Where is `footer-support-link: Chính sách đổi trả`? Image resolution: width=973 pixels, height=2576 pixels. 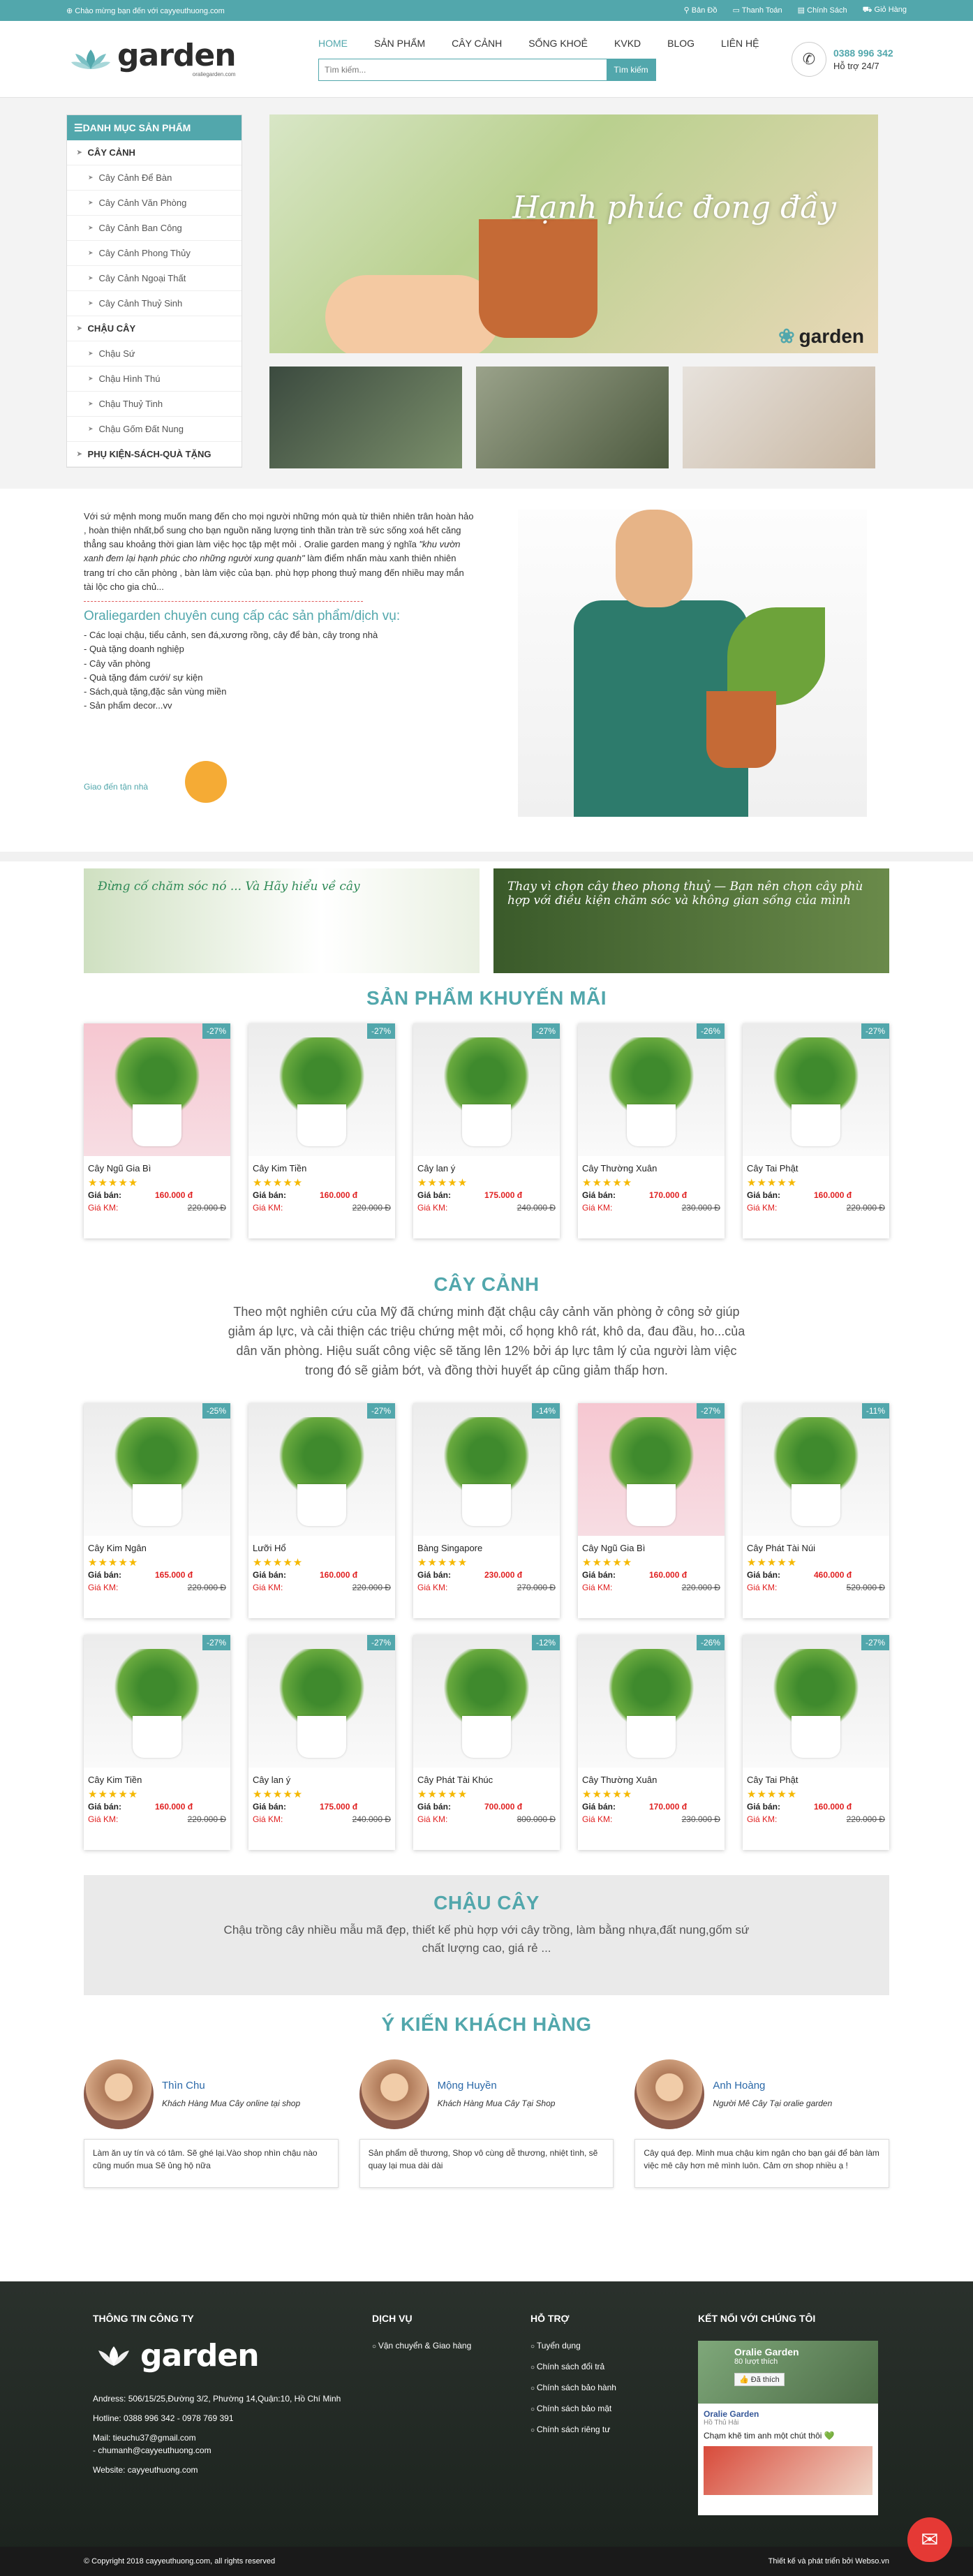 footer-support-link: Chính sách đổi trả is located at coordinates (600, 2366).